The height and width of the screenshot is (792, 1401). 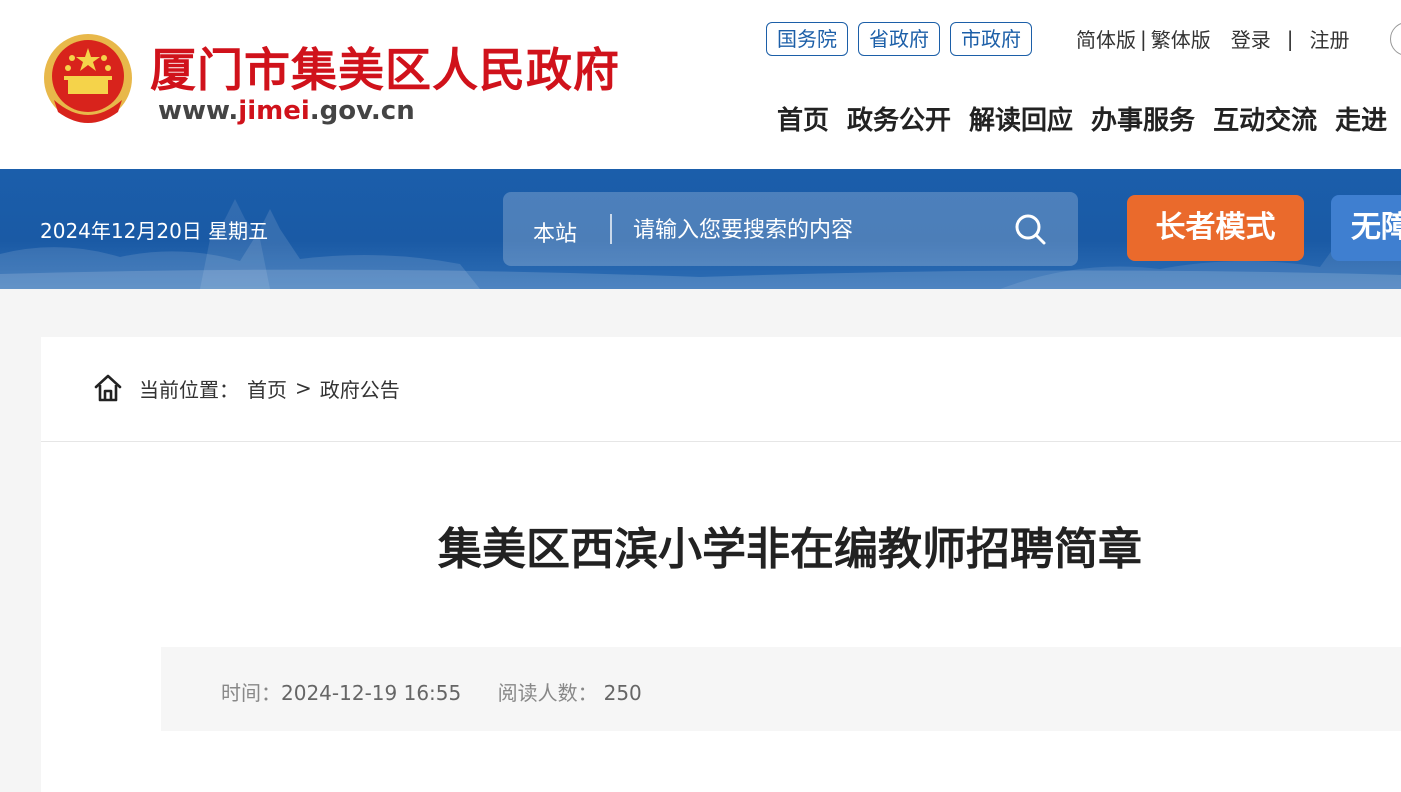 What do you see at coordinates (267, 388) in the screenshot?
I see `breadcrumb-home: 首页` at bounding box center [267, 388].